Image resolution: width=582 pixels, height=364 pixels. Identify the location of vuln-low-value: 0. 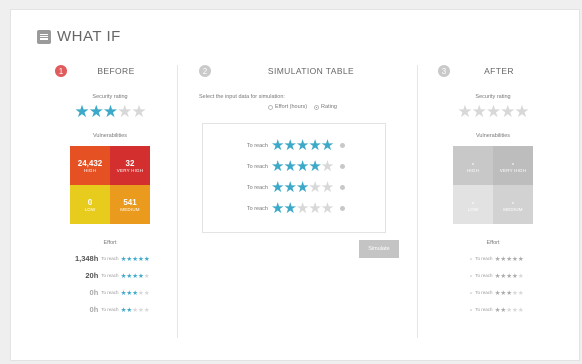
(90, 202).